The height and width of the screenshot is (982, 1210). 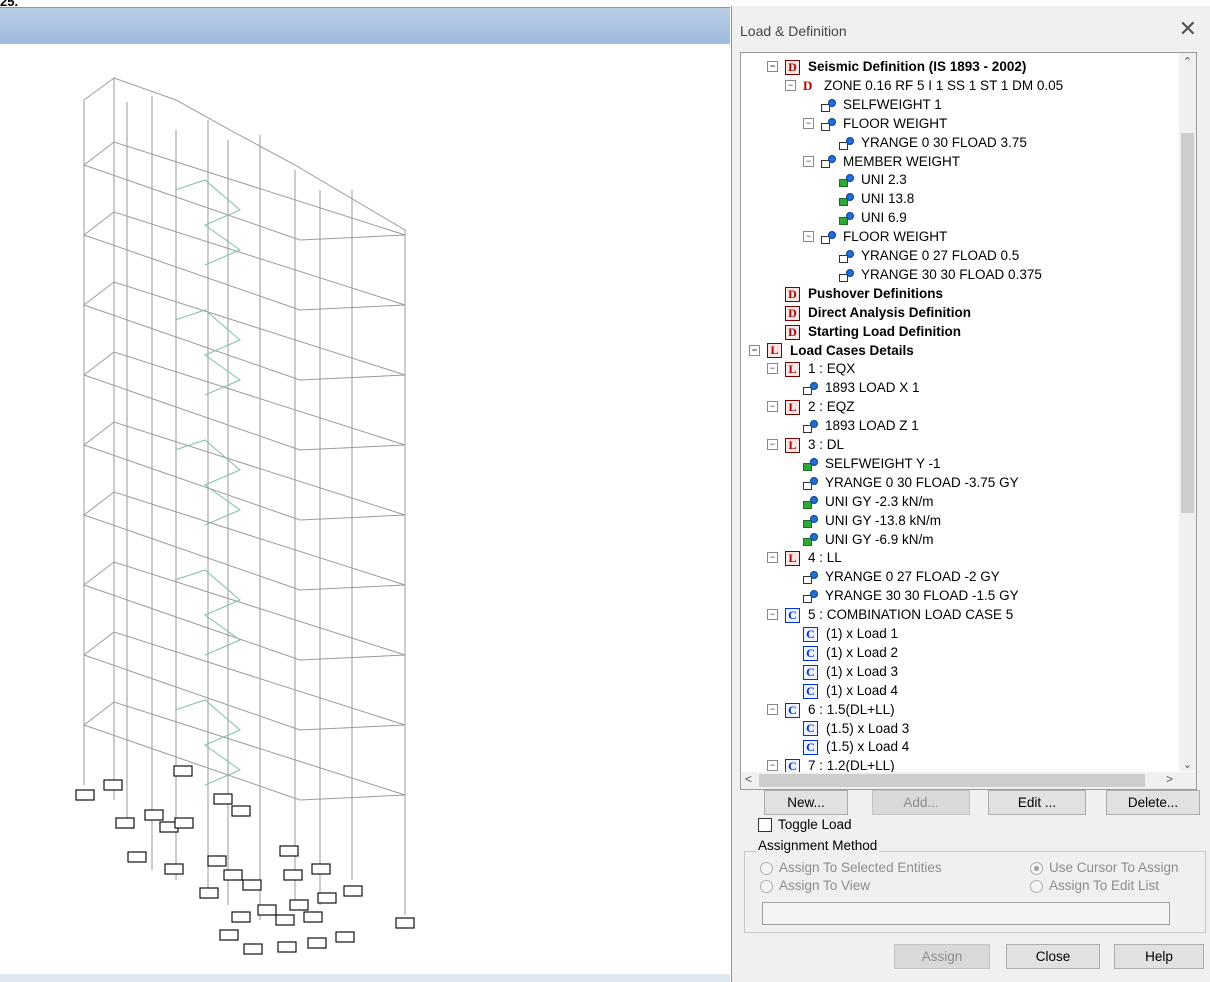 I want to click on tree-item: − L 1 : EQX, so click(x=811, y=368).